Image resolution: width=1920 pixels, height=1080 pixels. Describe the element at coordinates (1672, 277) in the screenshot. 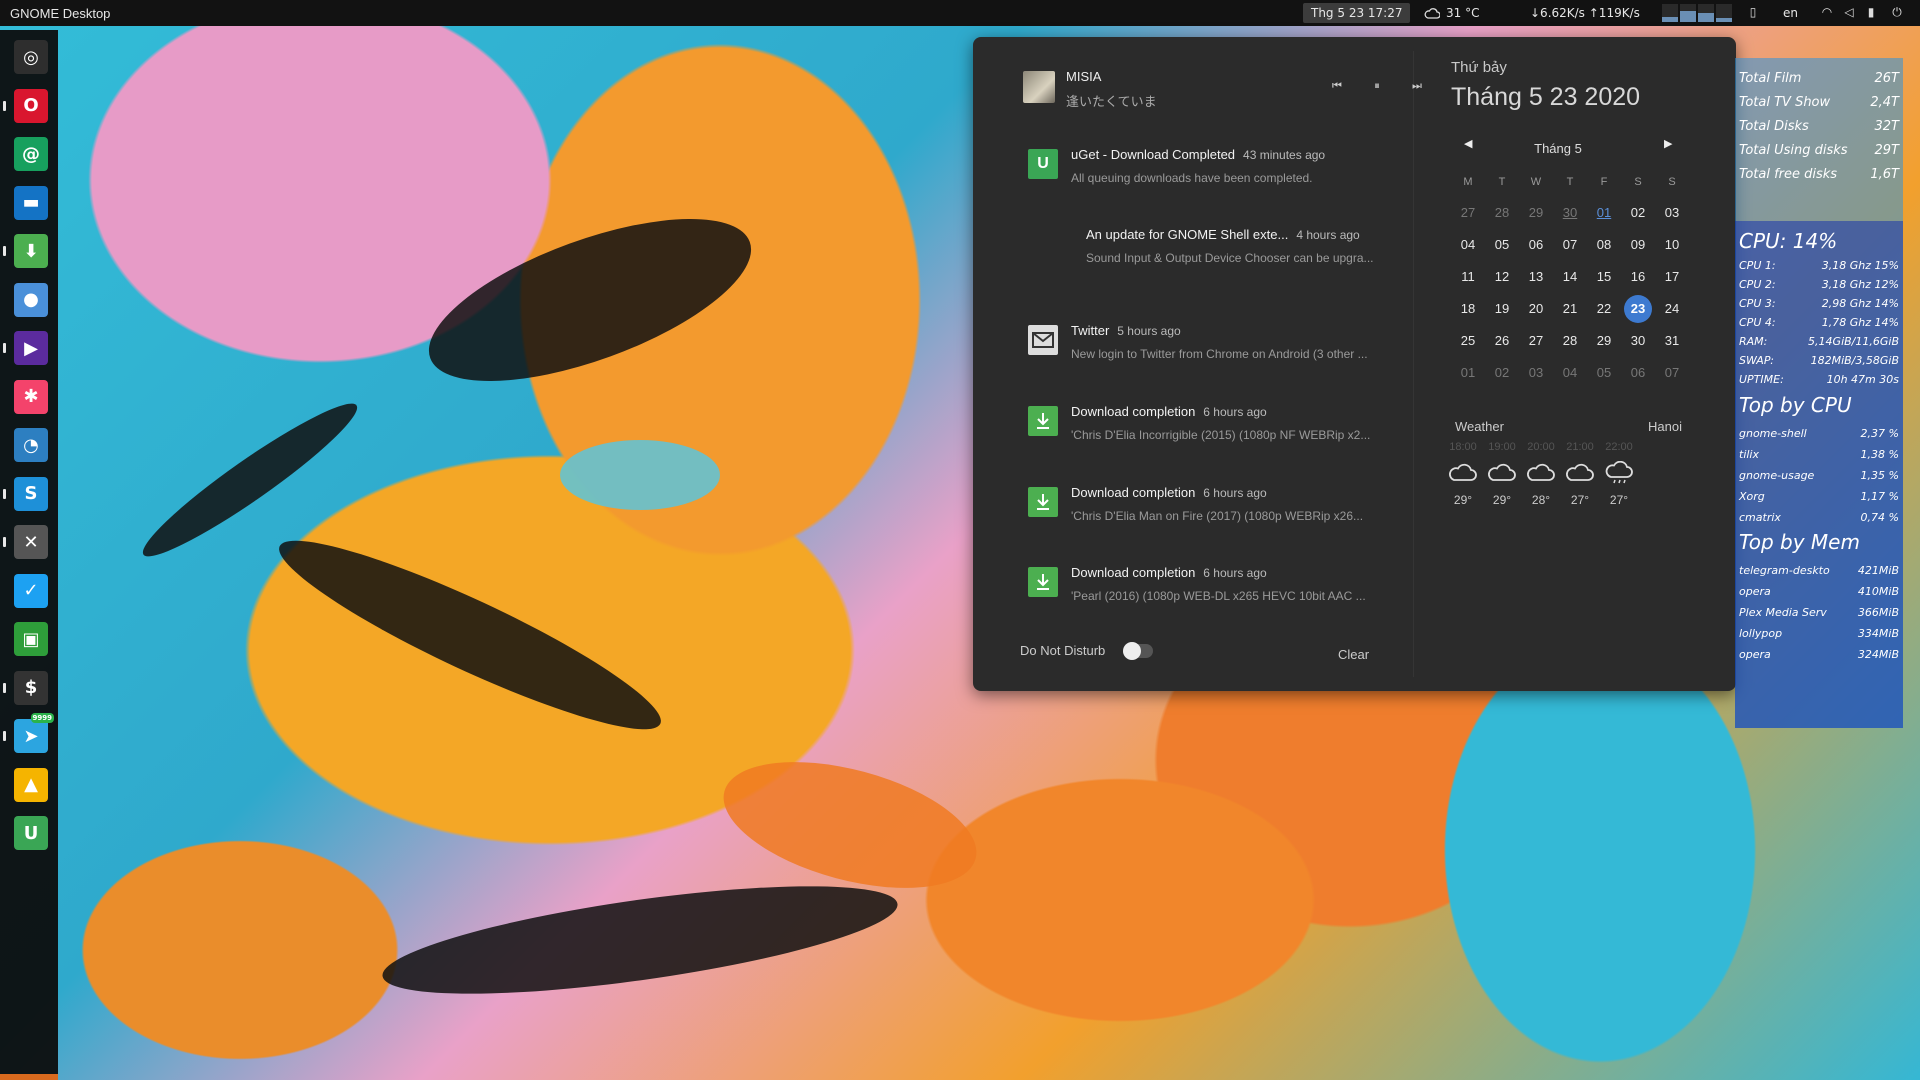

I see `calendar-day: 17` at that location.